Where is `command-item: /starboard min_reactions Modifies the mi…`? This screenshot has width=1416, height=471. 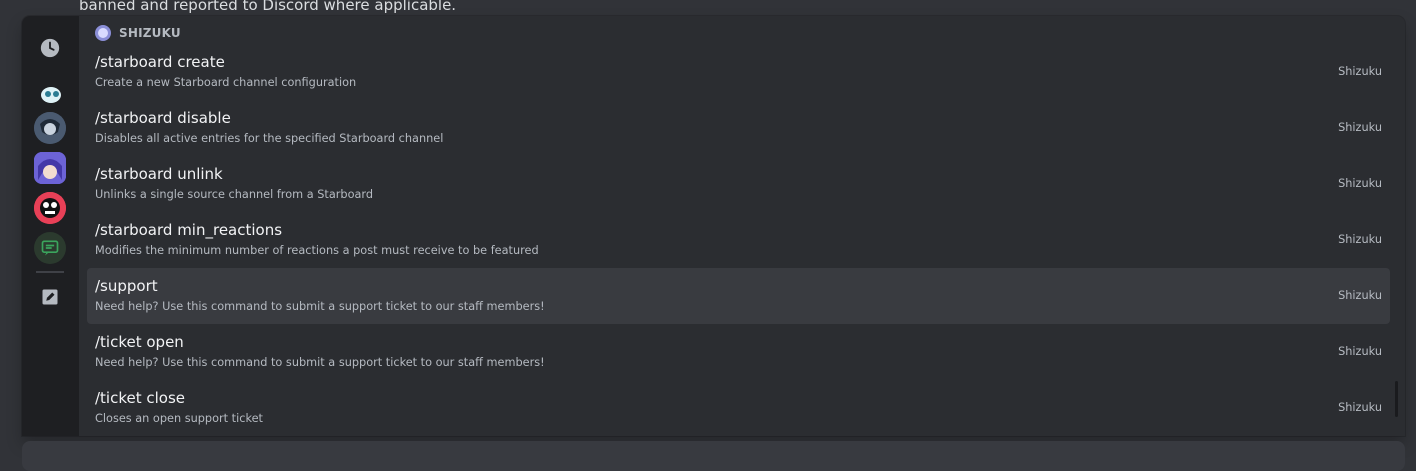
command-item: /starboard min_reactions Modifies the mi… is located at coordinates (738, 240).